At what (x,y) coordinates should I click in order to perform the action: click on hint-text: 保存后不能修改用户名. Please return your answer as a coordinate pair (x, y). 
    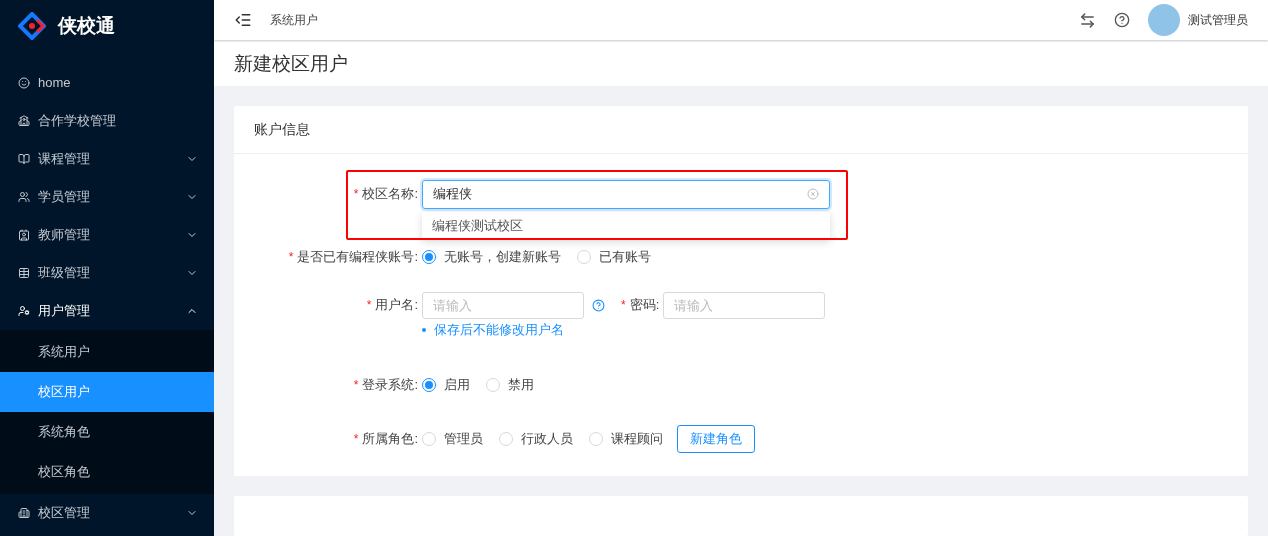
    Looking at the image, I should click on (499, 330).